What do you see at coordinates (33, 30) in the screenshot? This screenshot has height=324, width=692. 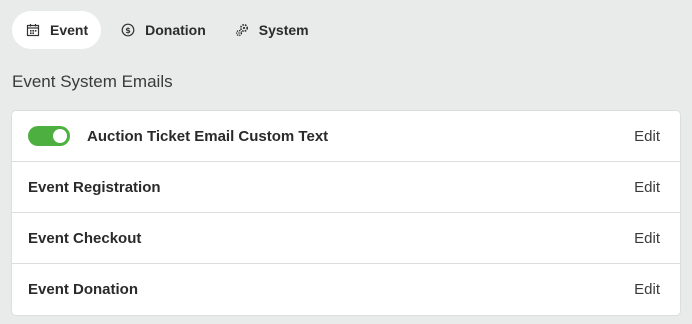 I see `calendar-icon` at bounding box center [33, 30].